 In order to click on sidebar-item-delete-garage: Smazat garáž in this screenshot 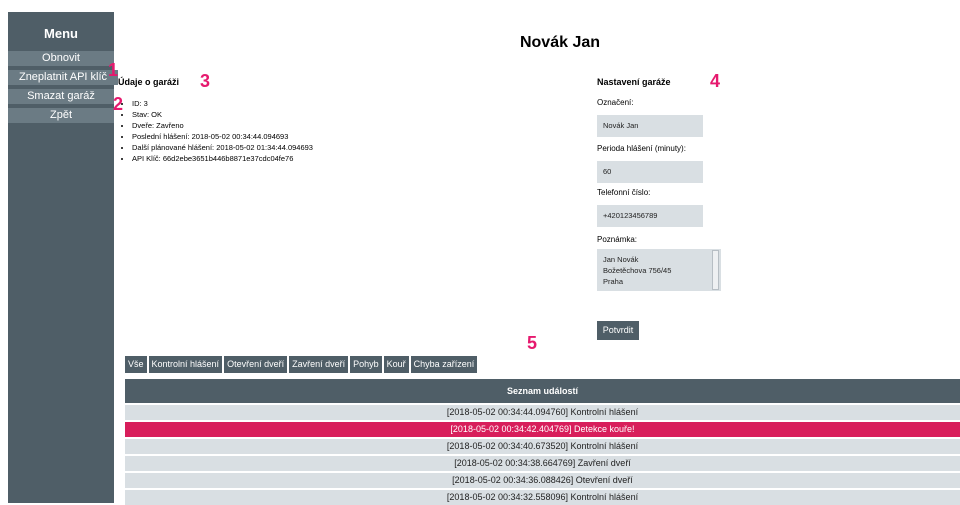, I will do `click(61, 96)`.